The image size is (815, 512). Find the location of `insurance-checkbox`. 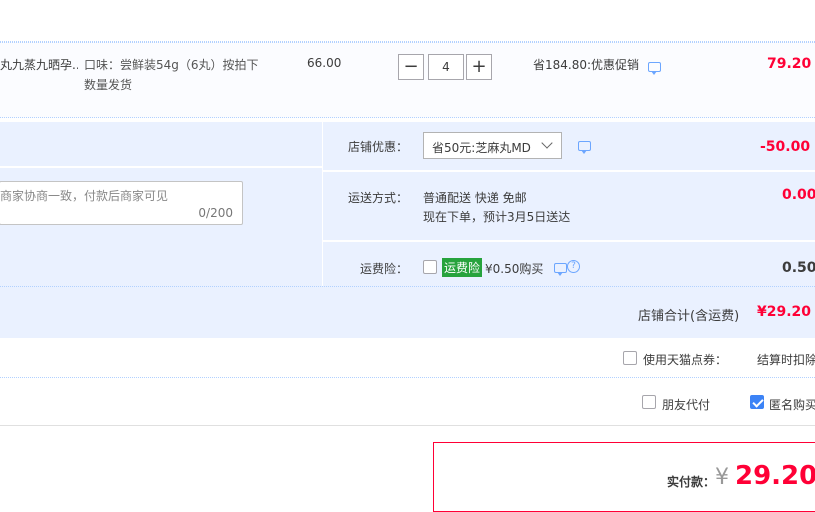

insurance-checkbox is located at coordinates (430, 267).